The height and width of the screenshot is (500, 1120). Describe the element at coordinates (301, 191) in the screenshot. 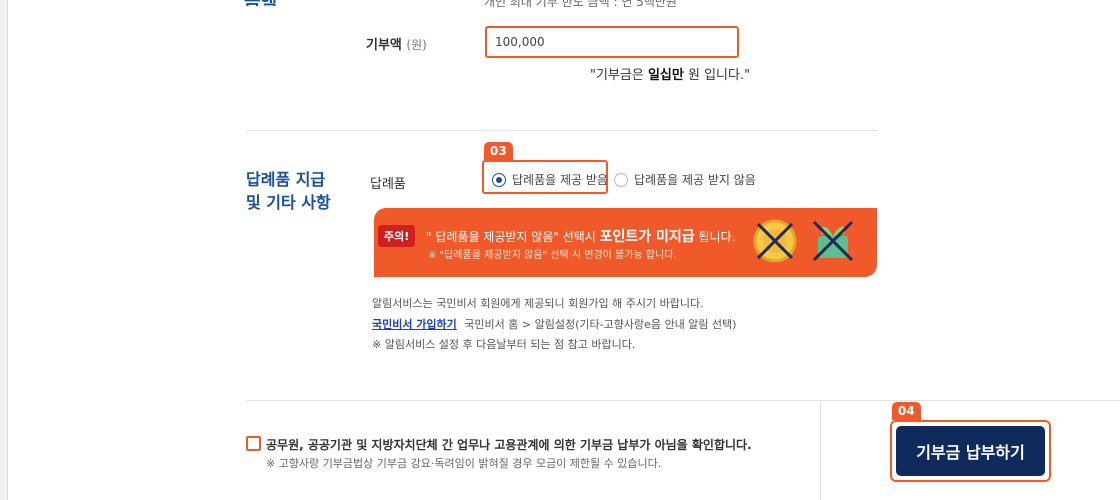

I see `gift-section-title: 답례품 지급 및 기타 사항` at that location.